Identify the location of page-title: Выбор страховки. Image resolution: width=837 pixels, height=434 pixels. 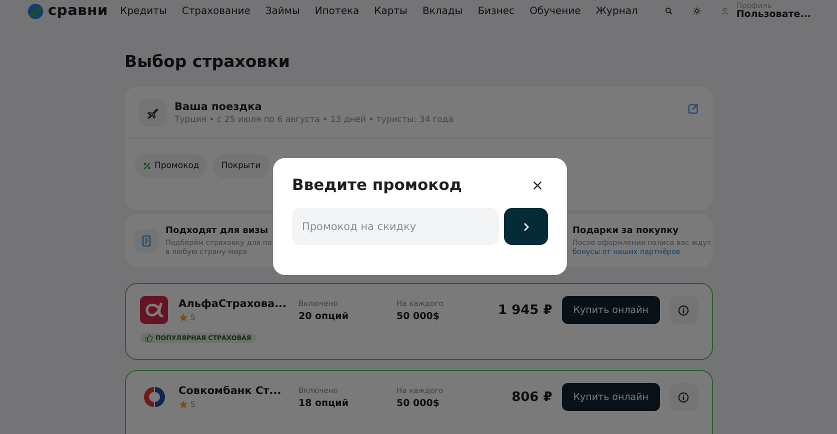
(207, 61).